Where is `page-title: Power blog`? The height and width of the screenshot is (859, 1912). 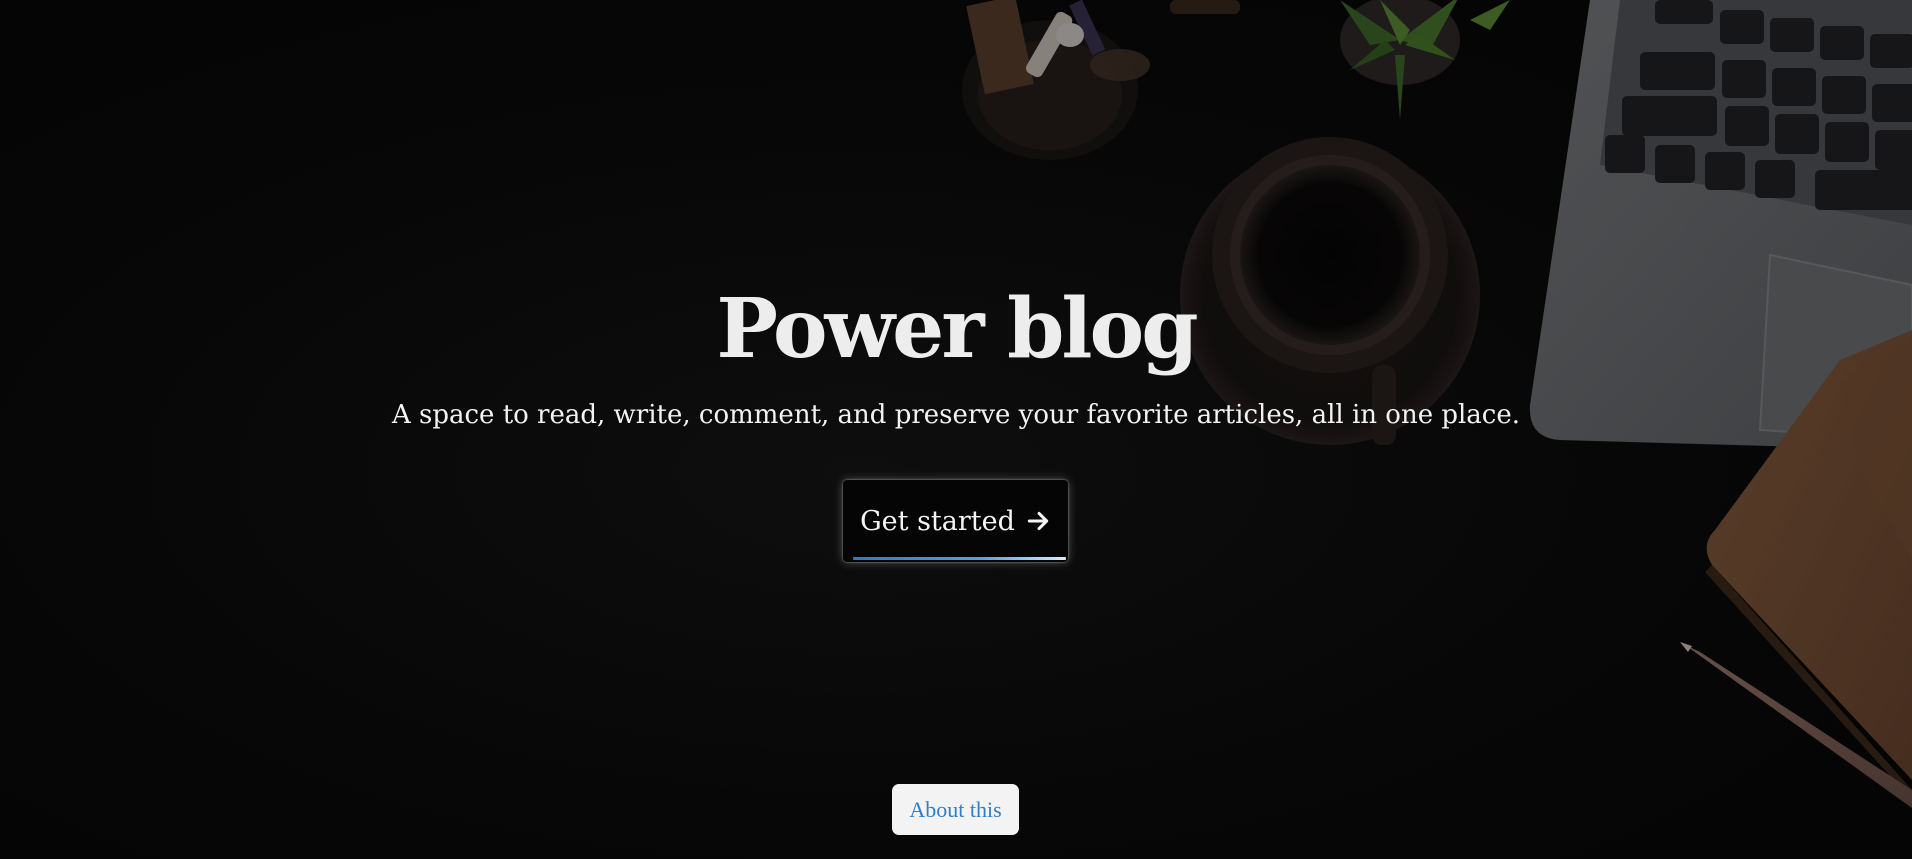 page-title: Power blog is located at coordinates (957, 329).